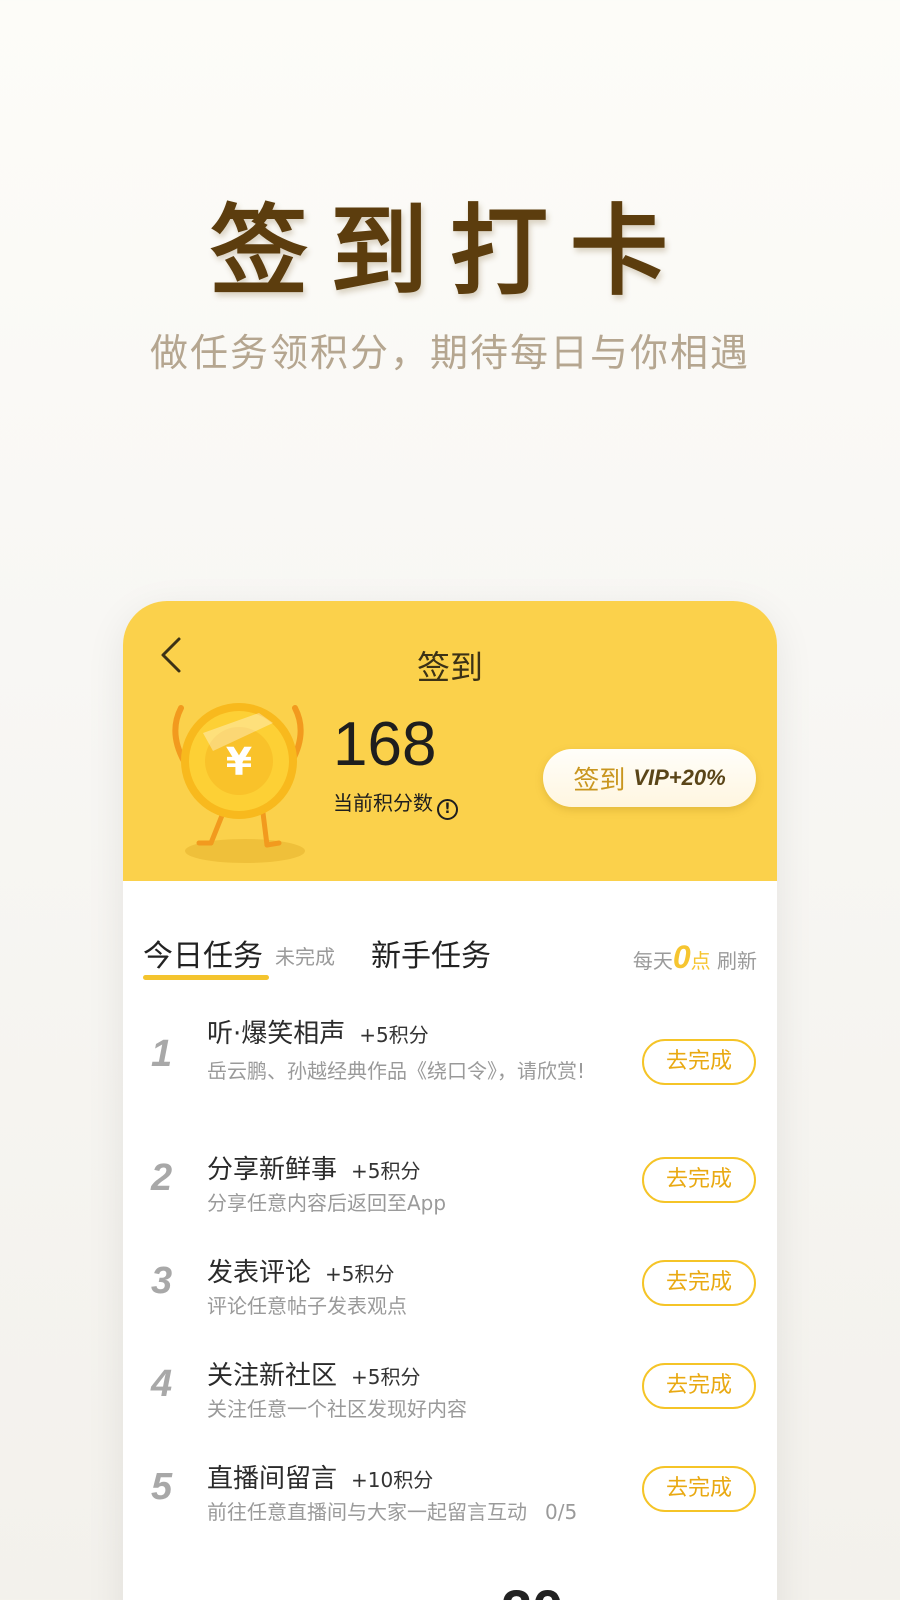  I want to click on points-label: 当前积分数!, so click(395, 803).